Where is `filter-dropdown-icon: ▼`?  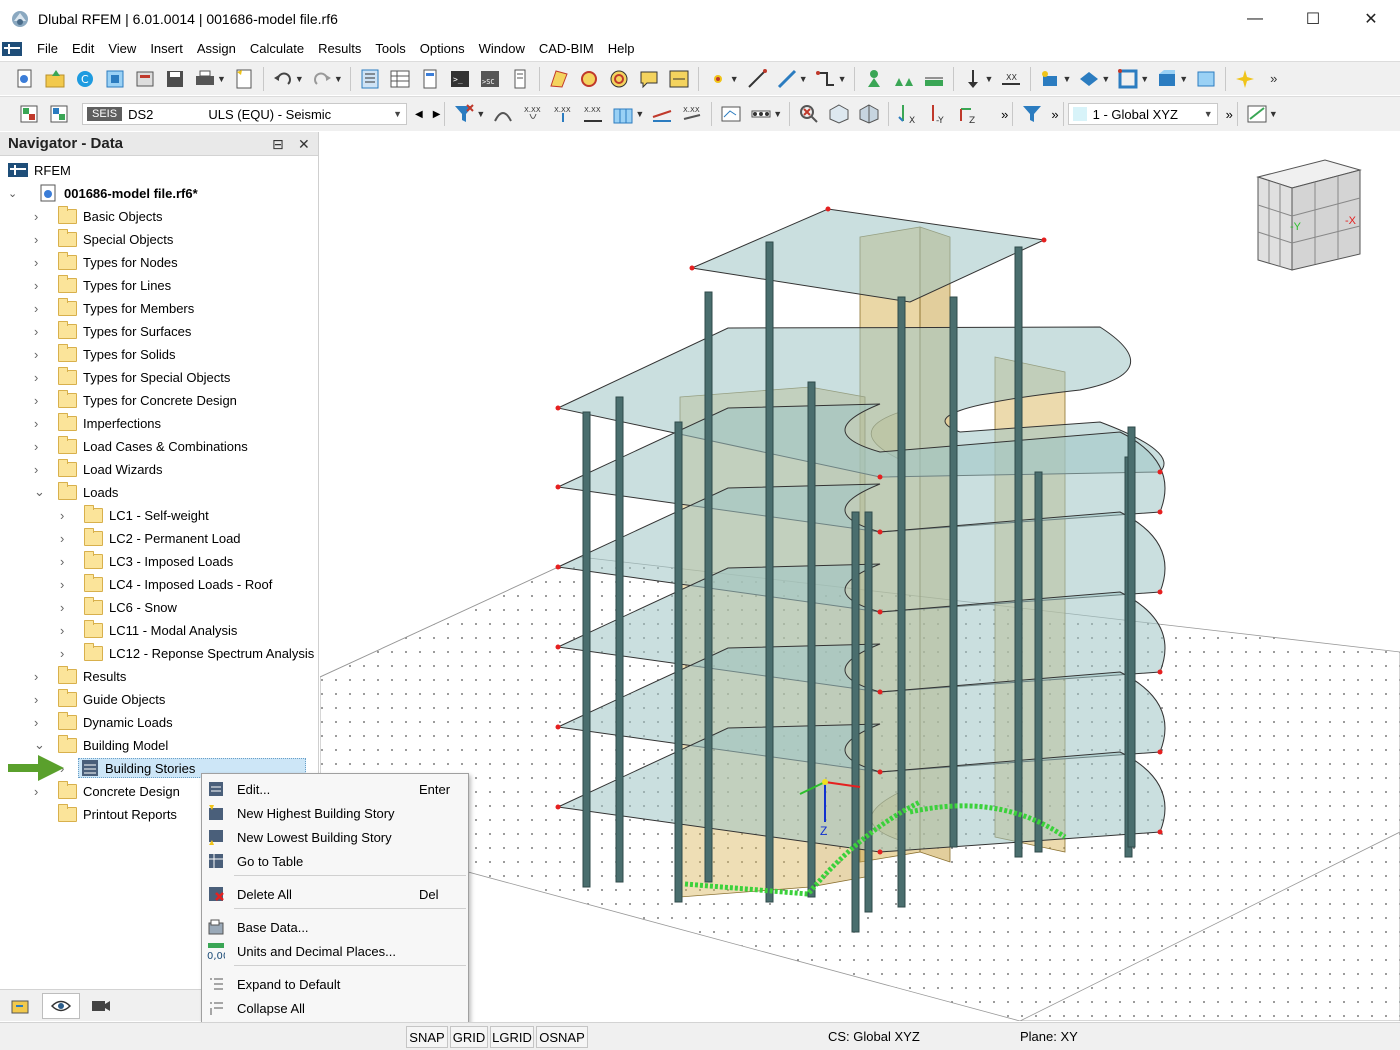 filter-dropdown-icon: ▼ is located at coordinates (480, 114).